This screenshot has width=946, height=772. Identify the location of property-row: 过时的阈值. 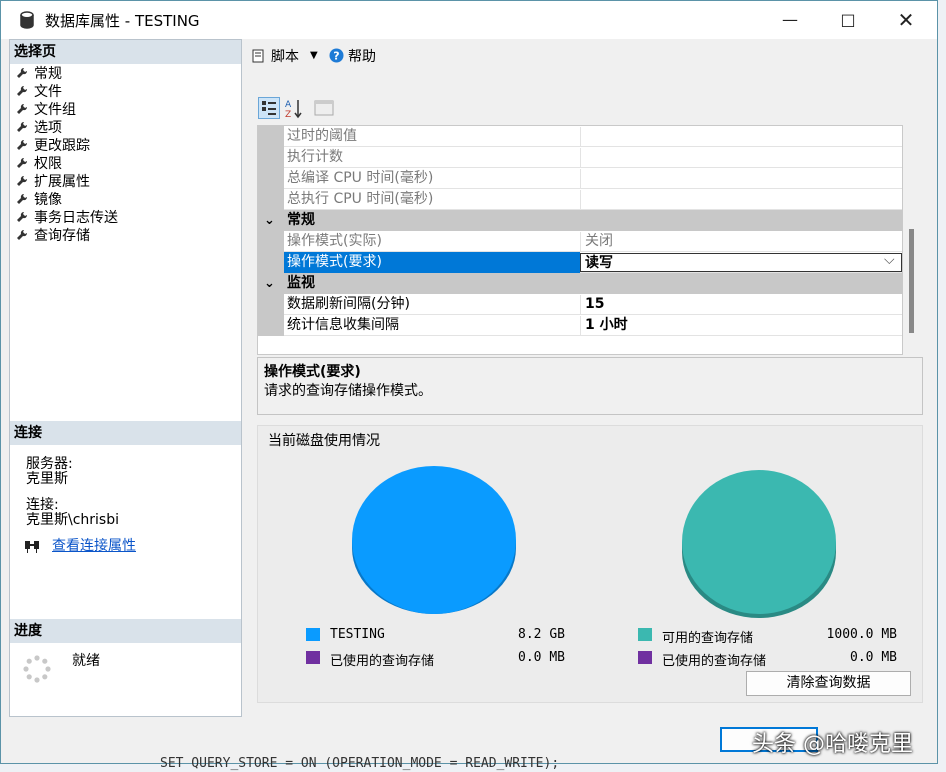
(580, 136).